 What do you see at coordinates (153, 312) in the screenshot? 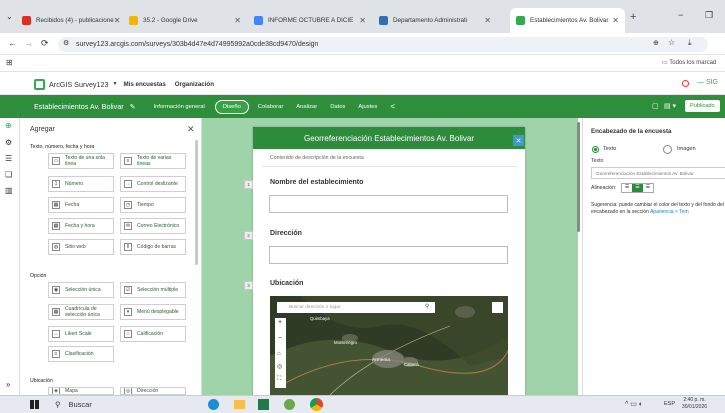
I see `tile-menu-desplegable: ▾ Menú desplegable` at bounding box center [153, 312].